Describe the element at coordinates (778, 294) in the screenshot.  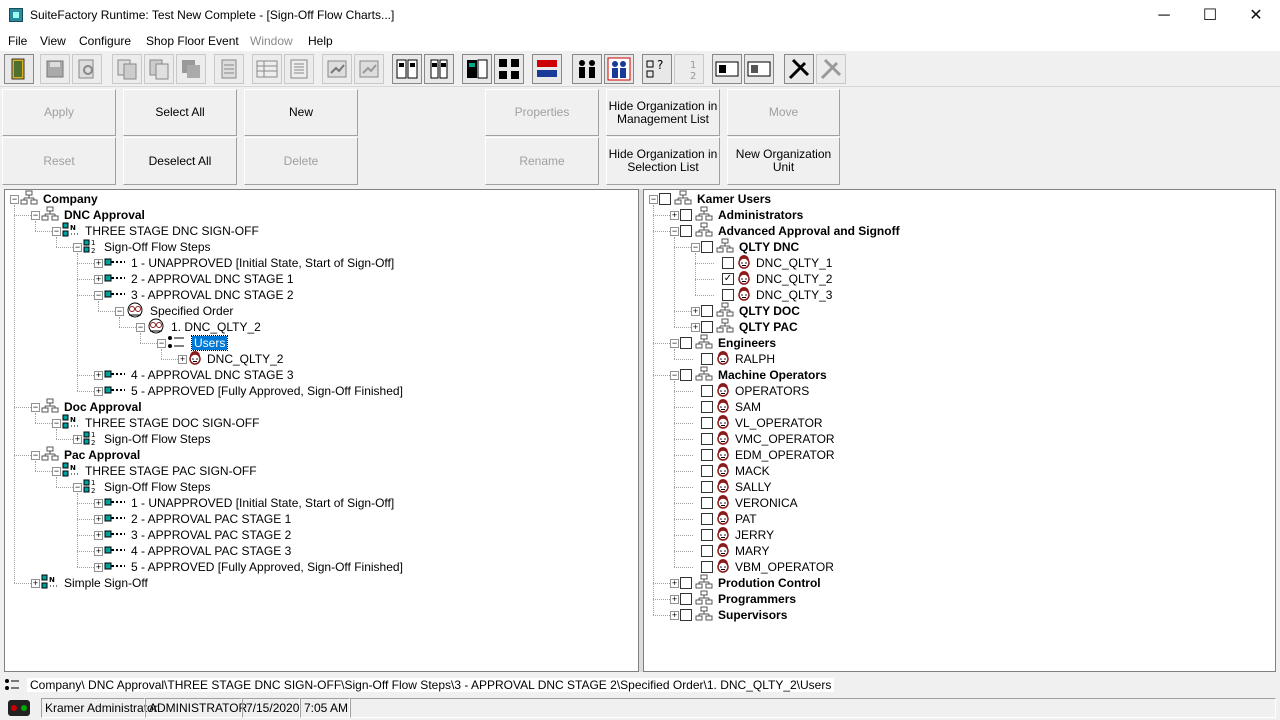
I see `user-tree-node: DNC_QLTY_3` at that location.